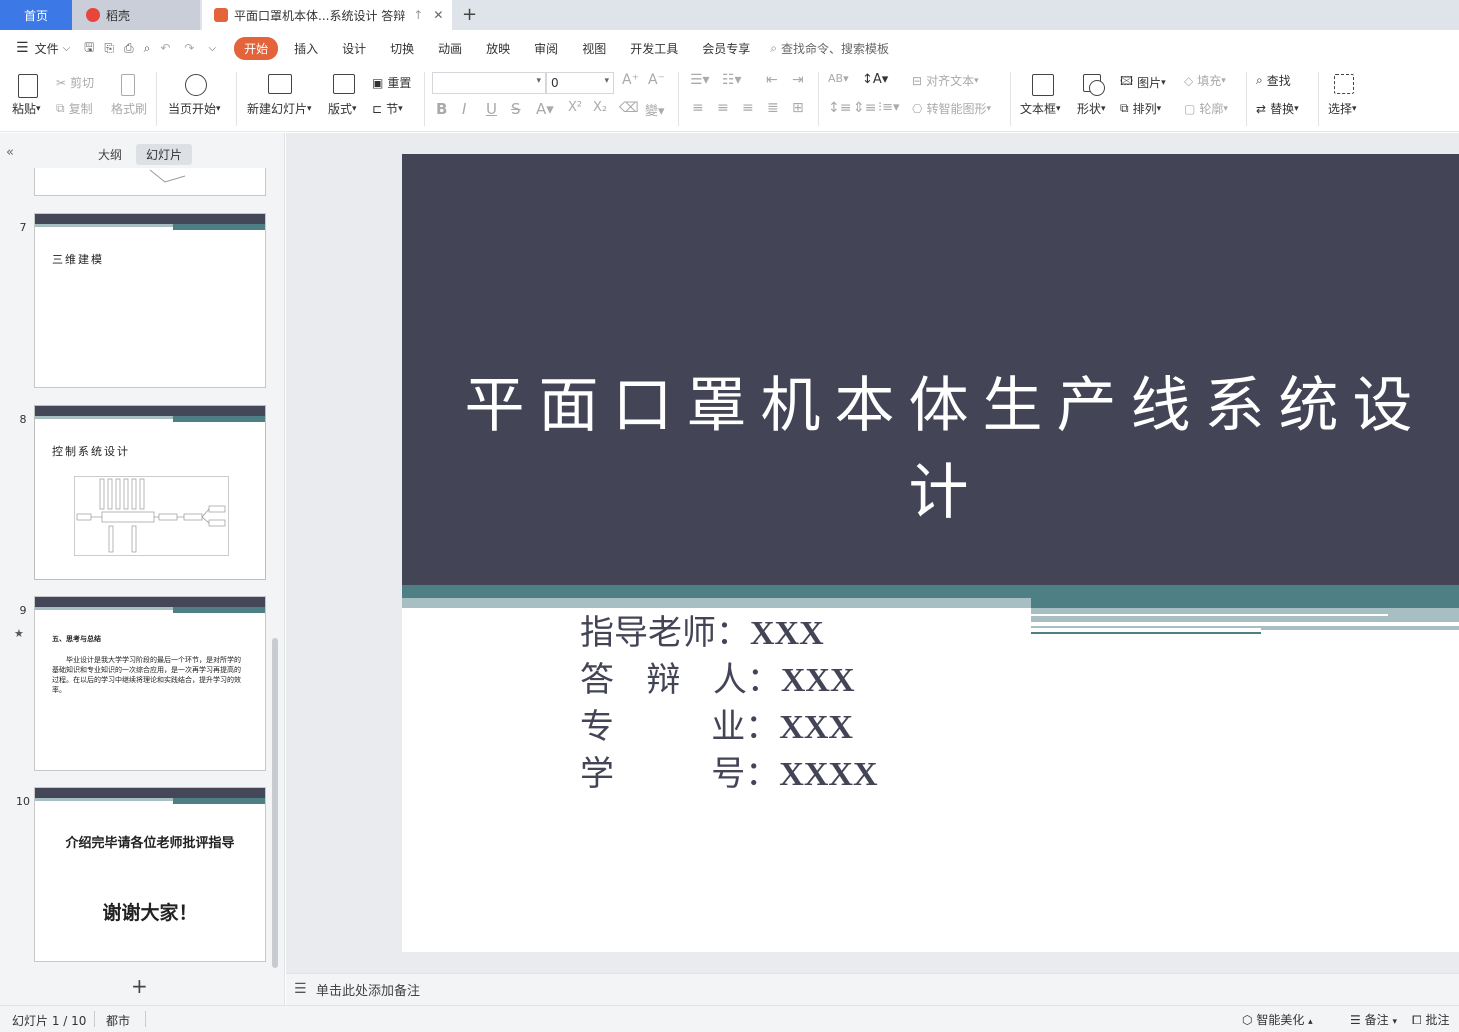 The height and width of the screenshot is (1032, 1459). Describe the element at coordinates (956, 109) in the screenshot. I see `smartart-label: 转智能图形` at that location.